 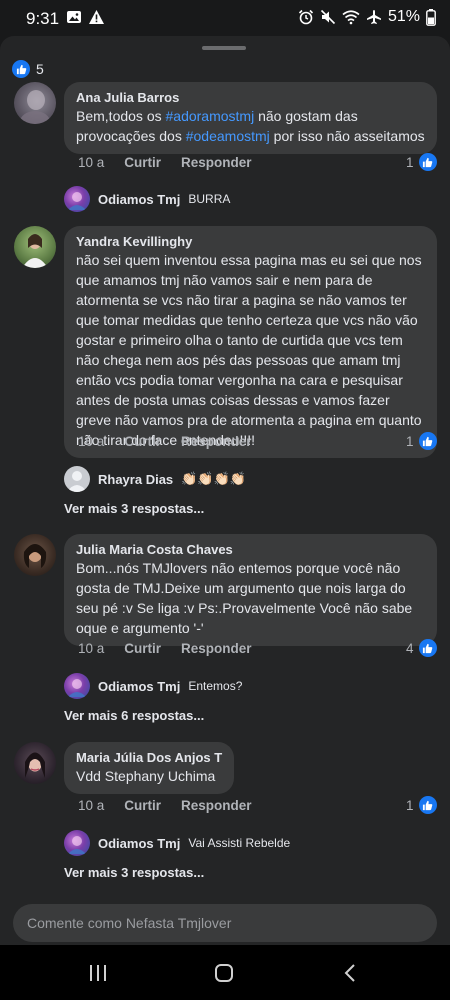 What do you see at coordinates (74, 17) in the screenshot?
I see `image-notification-icon` at bounding box center [74, 17].